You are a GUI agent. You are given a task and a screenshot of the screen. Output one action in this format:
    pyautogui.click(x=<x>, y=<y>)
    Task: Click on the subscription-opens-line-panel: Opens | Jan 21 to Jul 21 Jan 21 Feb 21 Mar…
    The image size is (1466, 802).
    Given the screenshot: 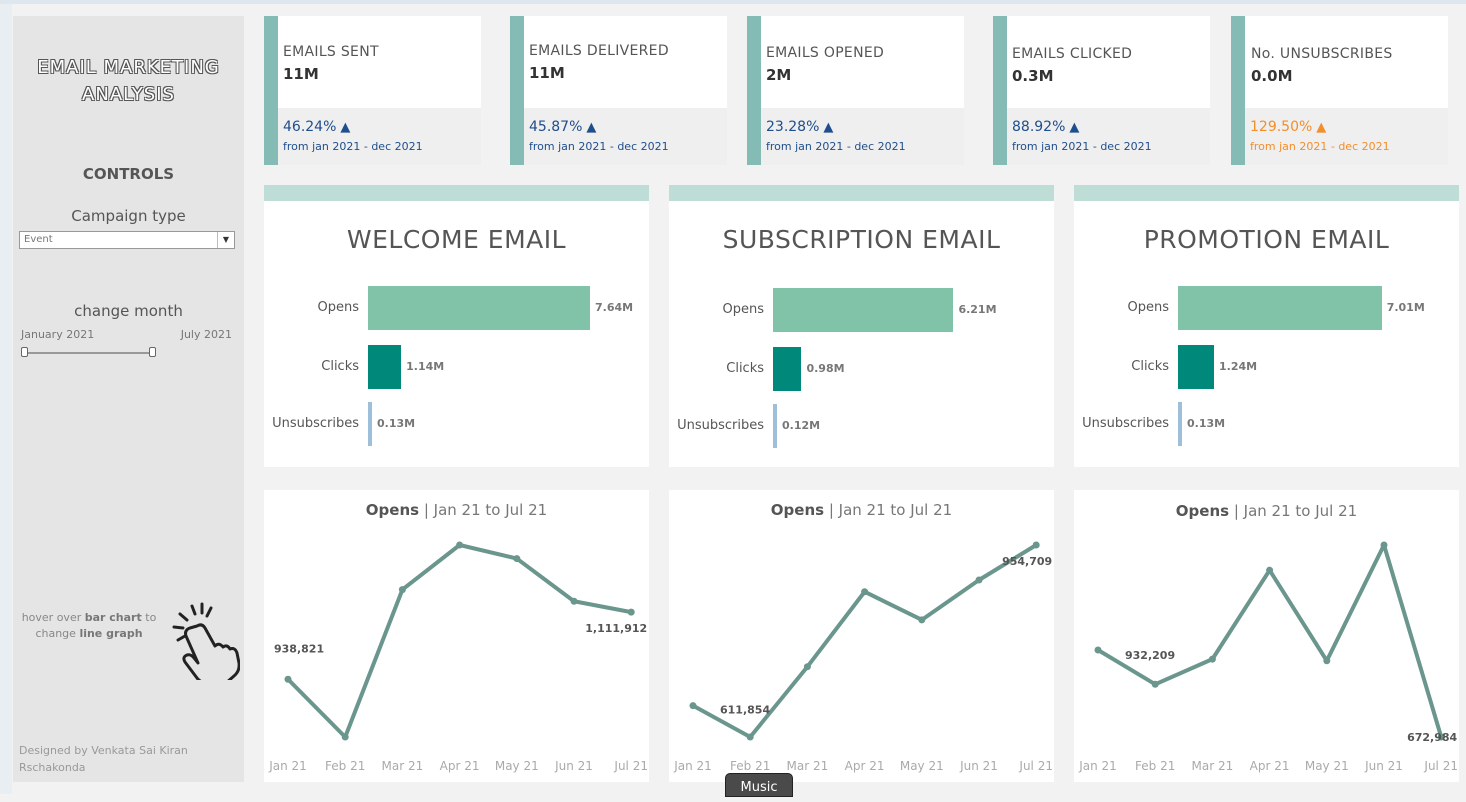 What is the action you would take?
    pyautogui.click(x=861, y=636)
    